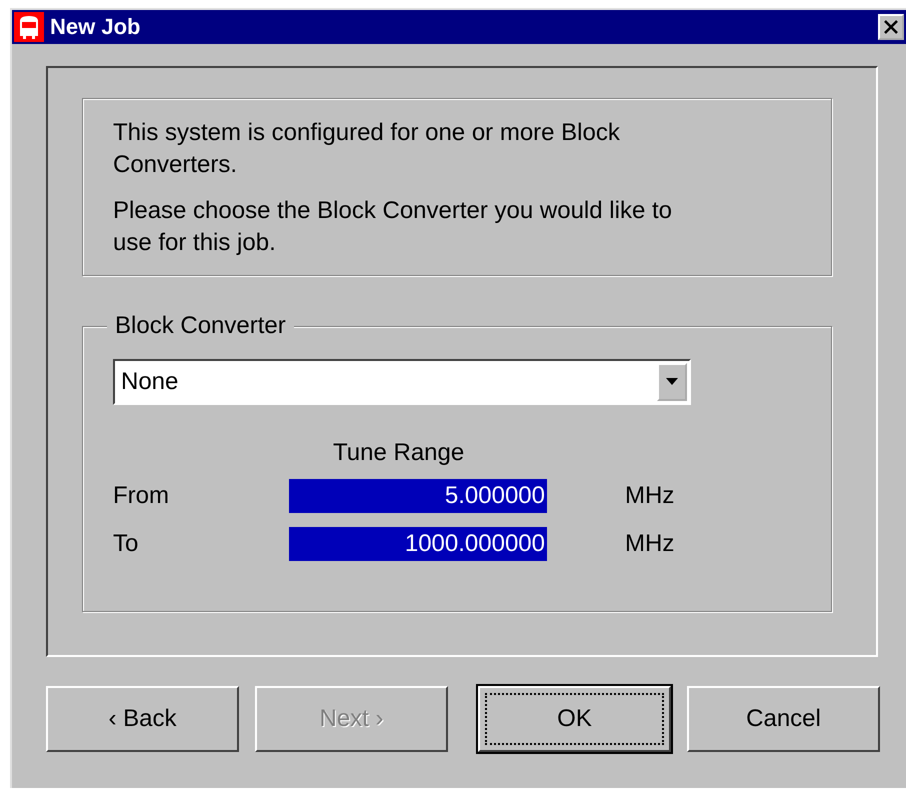  Describe the element at coordinates (418, 544) in the screenshot. I see `range-value-field: 1000.000000` at that location.